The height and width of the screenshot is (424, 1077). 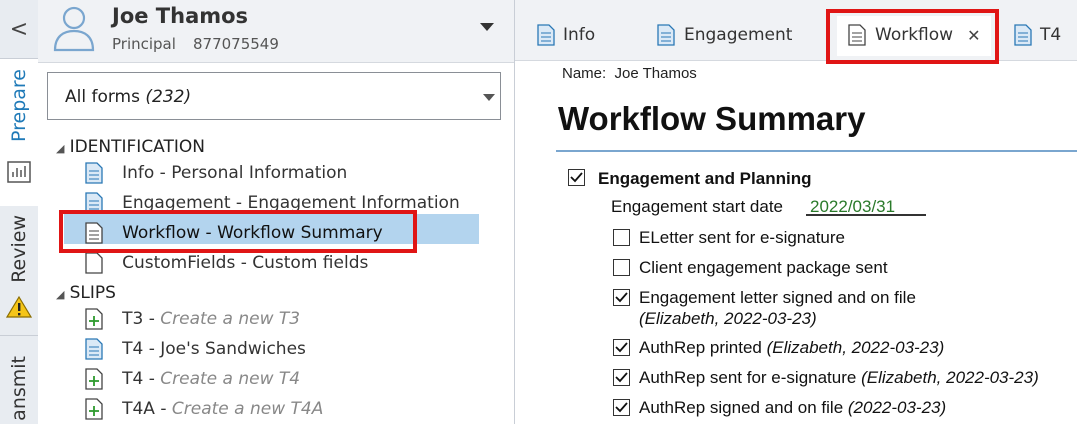 I want to click on item-checkbox-authrep-signed, so click(x=621, y=407).